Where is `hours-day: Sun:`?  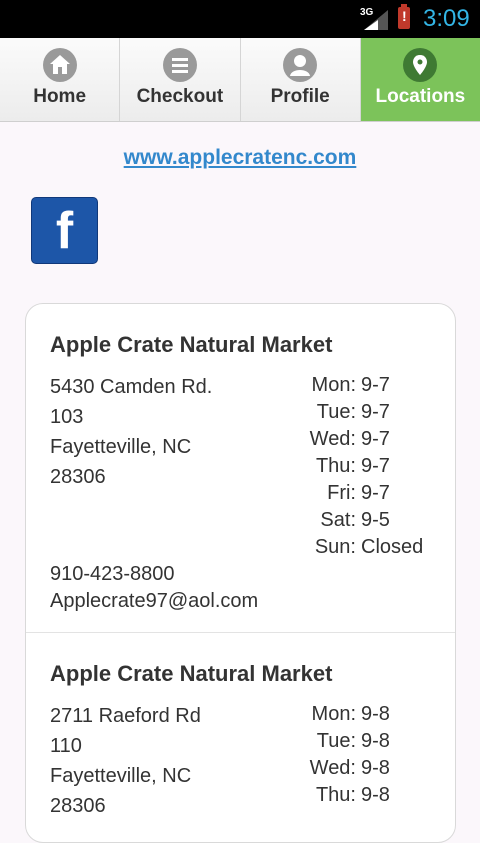 hours-day: Sun: is located at coordinates (335, 547).